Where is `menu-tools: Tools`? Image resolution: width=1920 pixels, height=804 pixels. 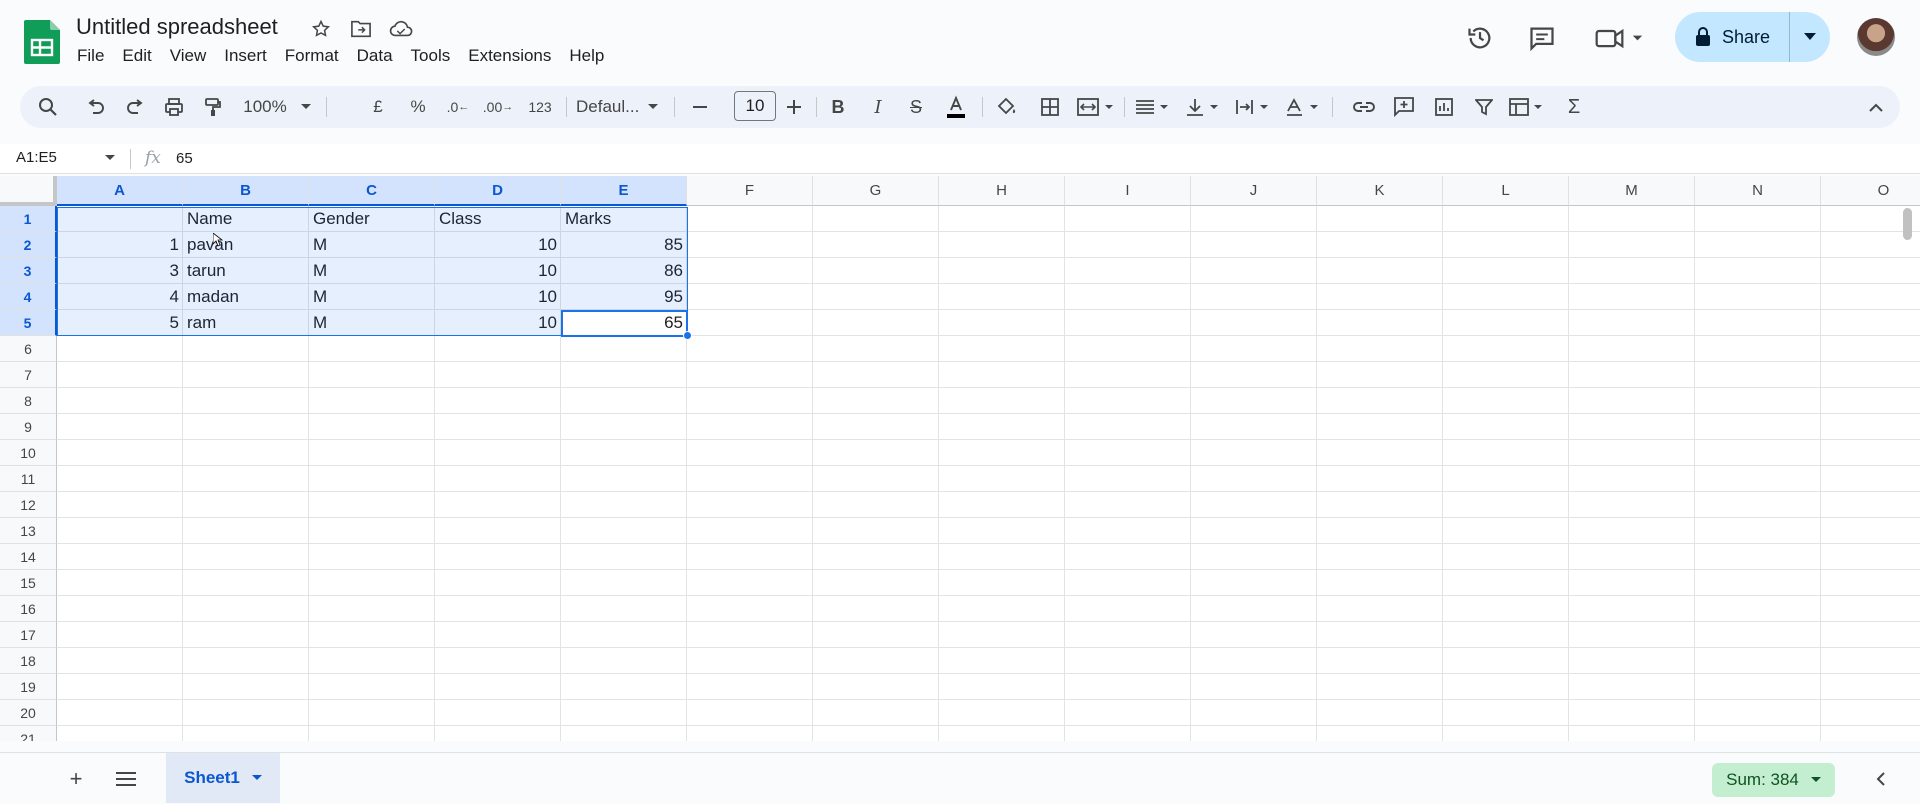
menu-tools: Tools is located at coordinates (431, 56).